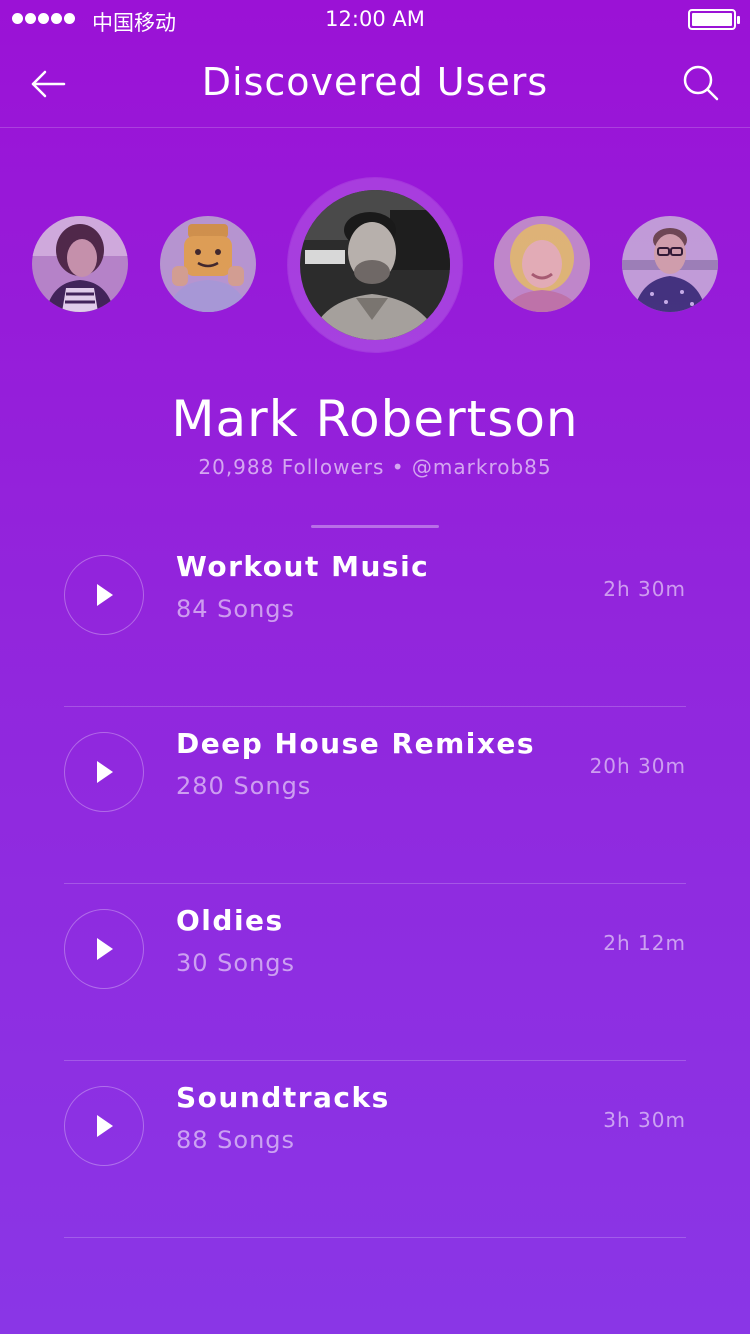 This screenshot has width=750, height=1334. Describe the element at coordinates (236, 609) in the screenshot. I see `playlist-song-count: 84 Songs` at that location.